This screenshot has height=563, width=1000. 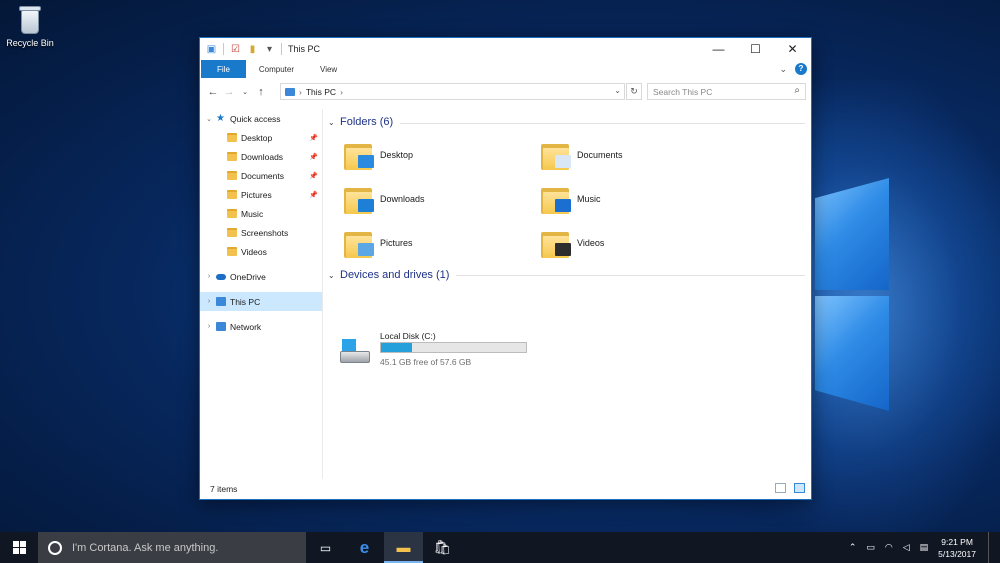 I want to click on cortana-search-box: I'm Cortana. Ask me anything., so click(x=172, y=547).